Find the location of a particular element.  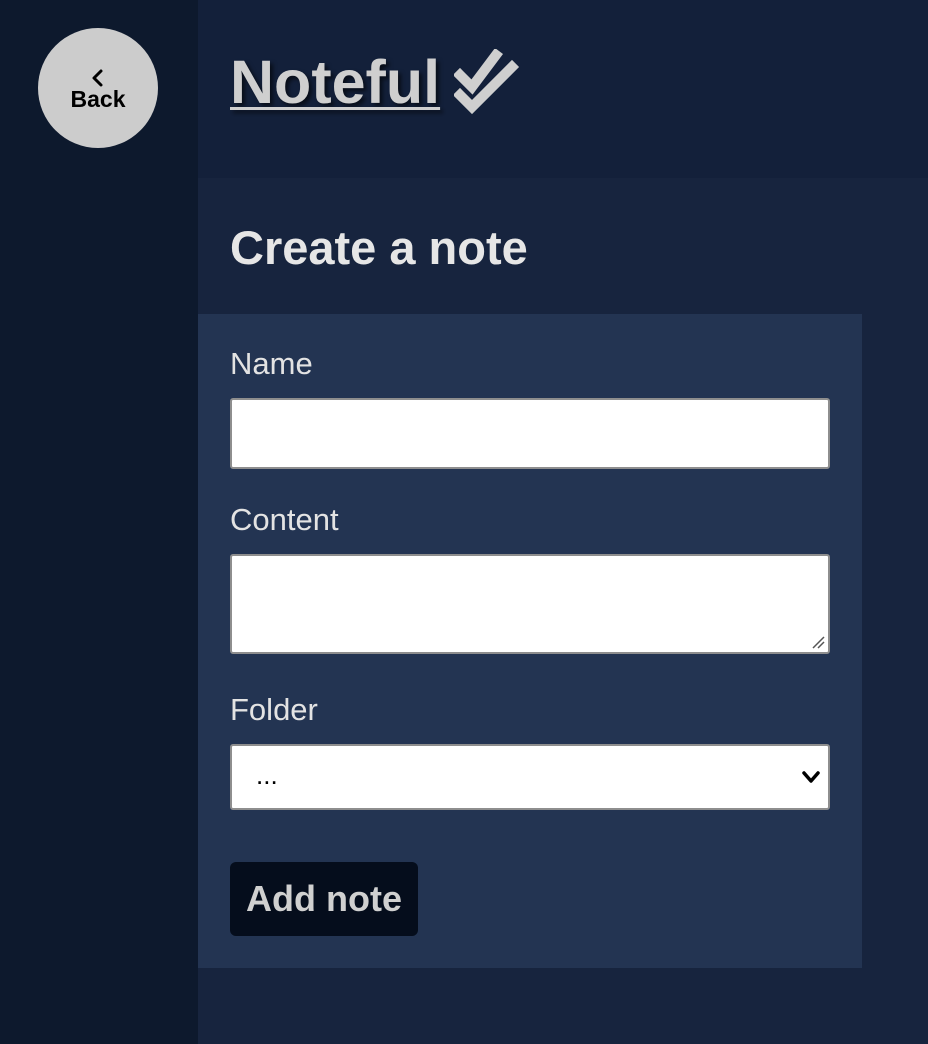

app-title: Noteful is located at coordinates (375, 82).